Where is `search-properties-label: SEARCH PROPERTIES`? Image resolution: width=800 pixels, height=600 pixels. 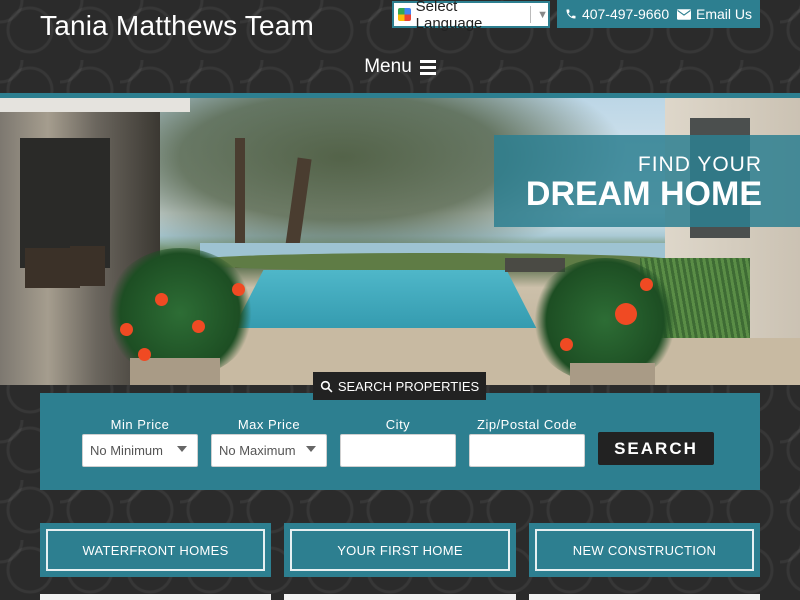 search-properties-label: SEARCH PROPERTIES is located at coordinates (408, 386).